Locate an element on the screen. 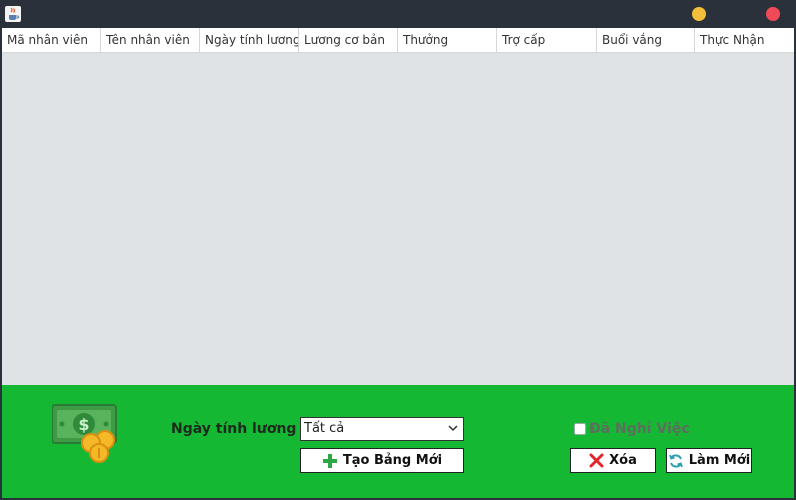  column-header-base-salary: Lương cơ bản is located at coordinates (348, 40).